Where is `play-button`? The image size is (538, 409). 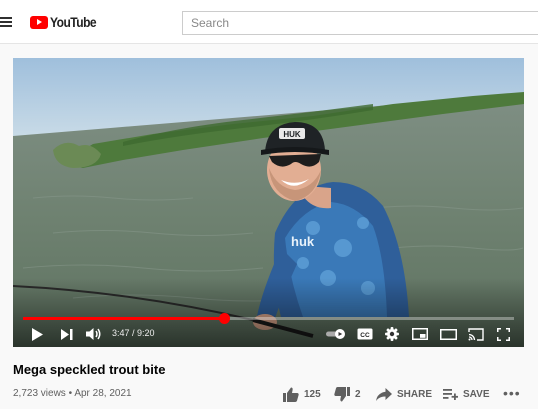
play-button is located at coordinates (37, 334).